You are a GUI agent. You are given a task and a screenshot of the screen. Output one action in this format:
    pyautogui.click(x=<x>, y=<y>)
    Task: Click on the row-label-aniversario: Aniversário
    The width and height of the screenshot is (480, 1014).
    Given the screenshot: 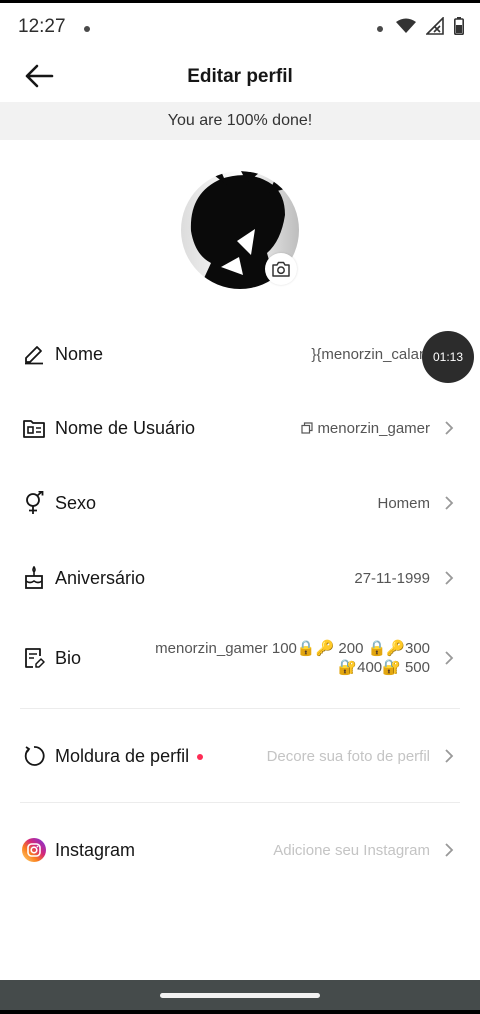 What is the action you would take?
    pyautogui.click(x=100, y=577)
    